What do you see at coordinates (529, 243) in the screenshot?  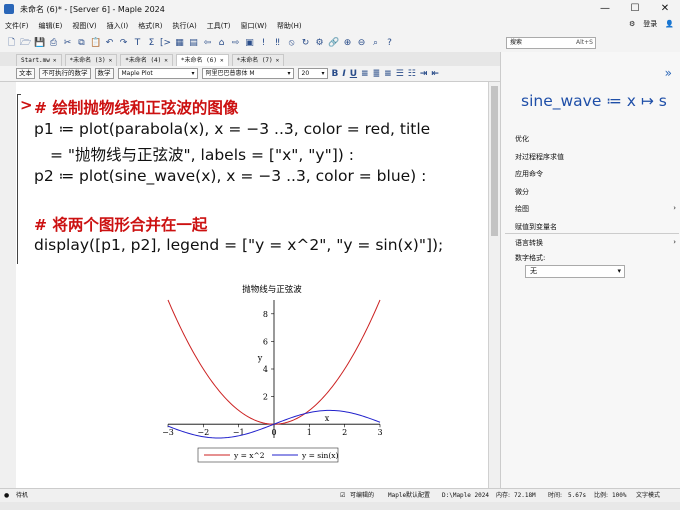 I see `ctx-language-convert: 语言转换` at bounding box center [529, 243].